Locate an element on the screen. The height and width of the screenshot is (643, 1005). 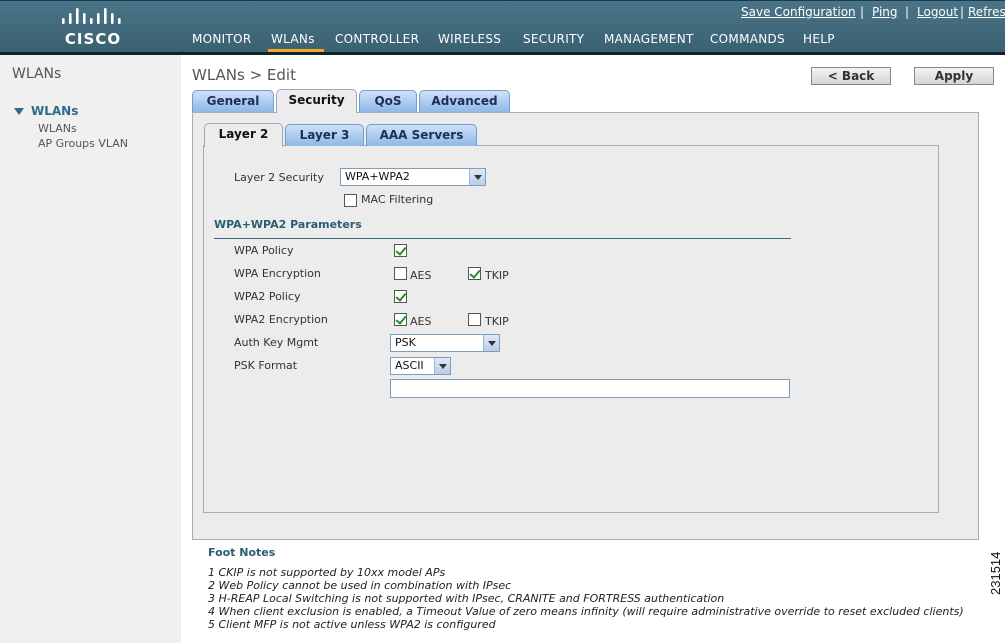
subtab-layer-2: Layer 2 is located at coordinates (243, 135).